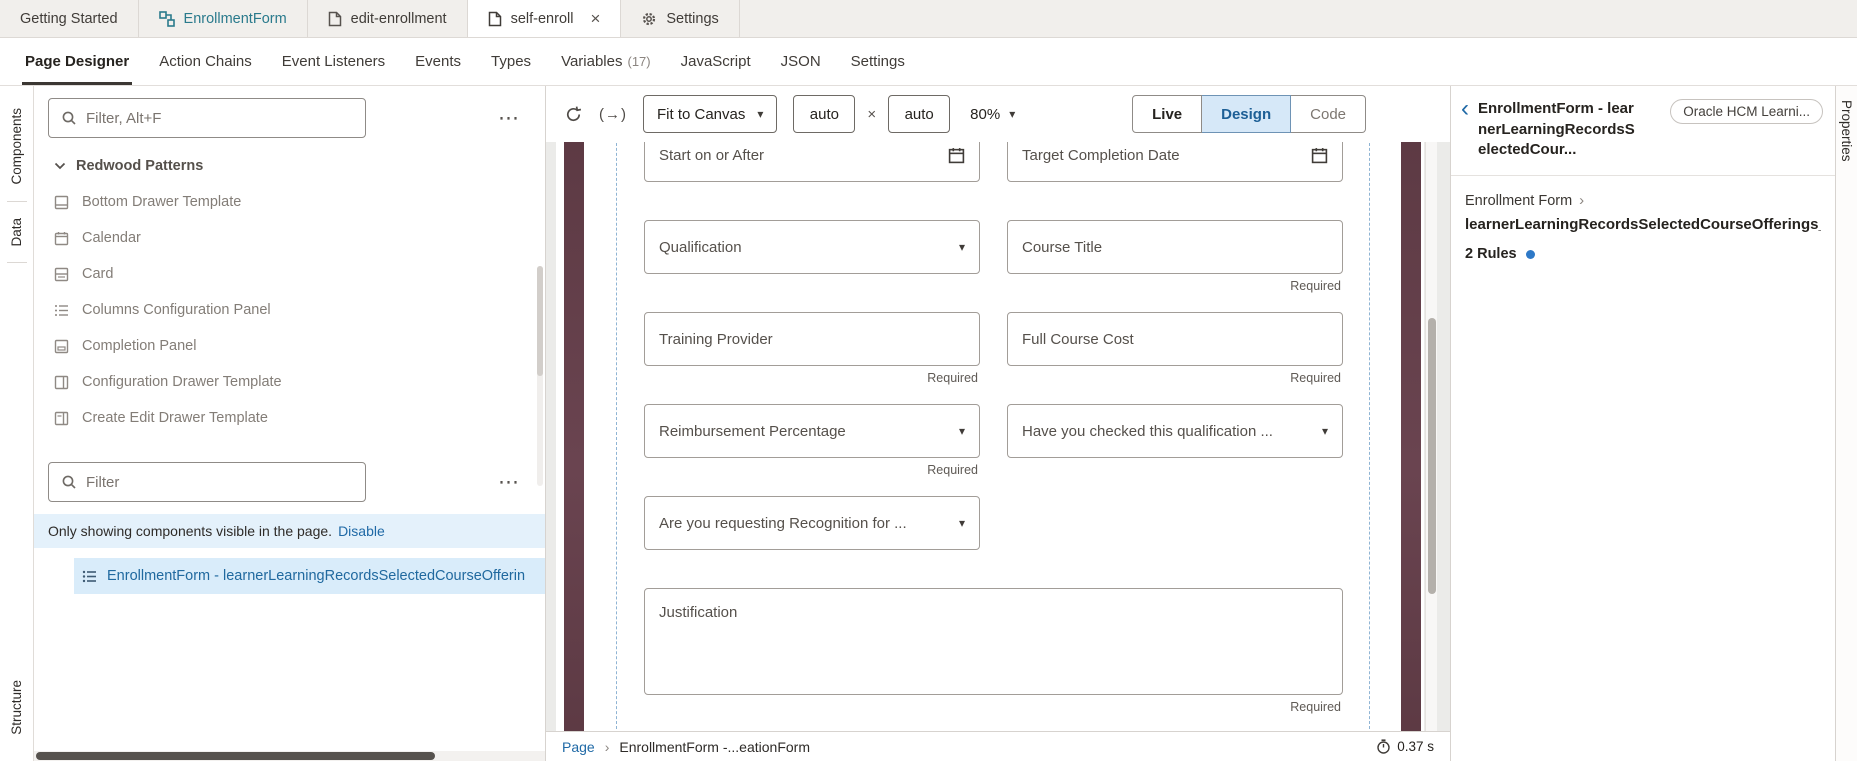 The image size is (1857, 761). What do you see at coordinates (219, 118) in the screenshot?
I see `components-filter-input` at bounding box center [219, 118].